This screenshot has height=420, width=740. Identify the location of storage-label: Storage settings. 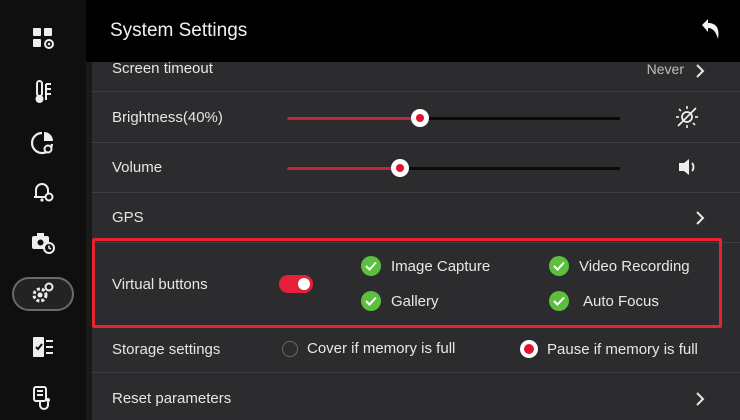
(166, 349).